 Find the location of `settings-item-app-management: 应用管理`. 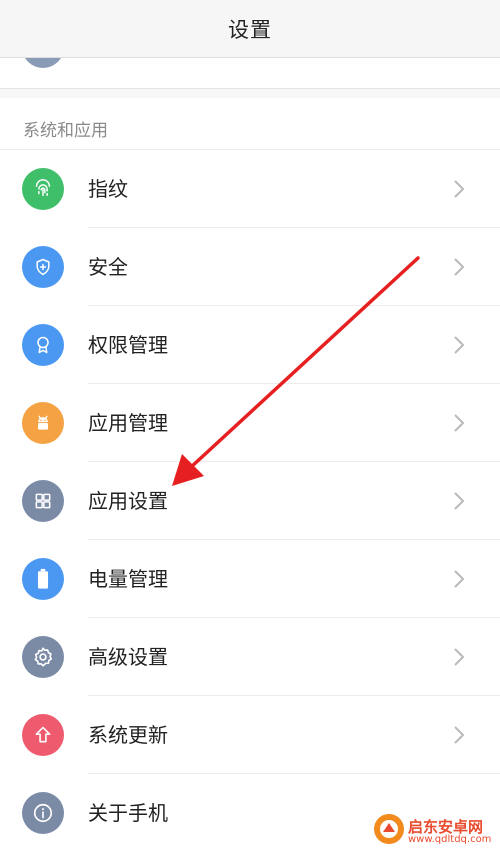

settings-item-app-management: 应用管理 is located at coordinates (250, 423).